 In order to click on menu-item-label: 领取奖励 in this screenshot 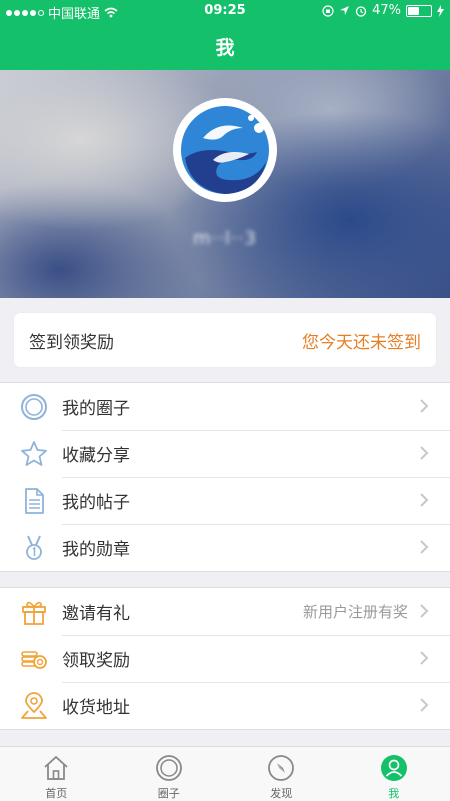, I will do `click(96, 658)`.